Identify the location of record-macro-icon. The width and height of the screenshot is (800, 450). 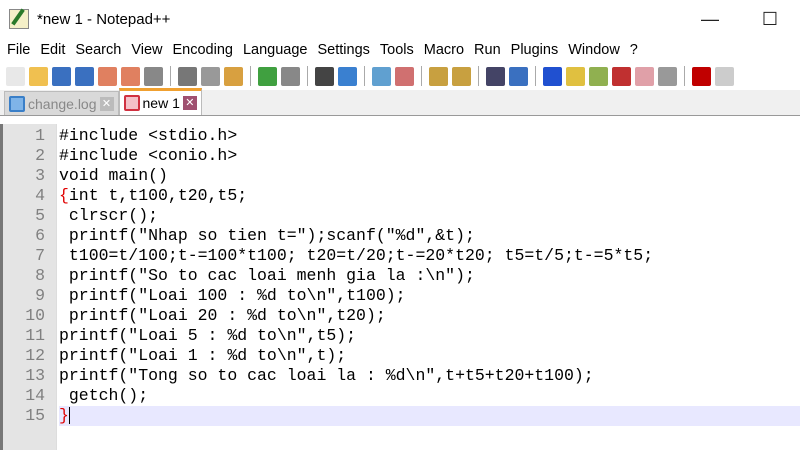
(701, 76).